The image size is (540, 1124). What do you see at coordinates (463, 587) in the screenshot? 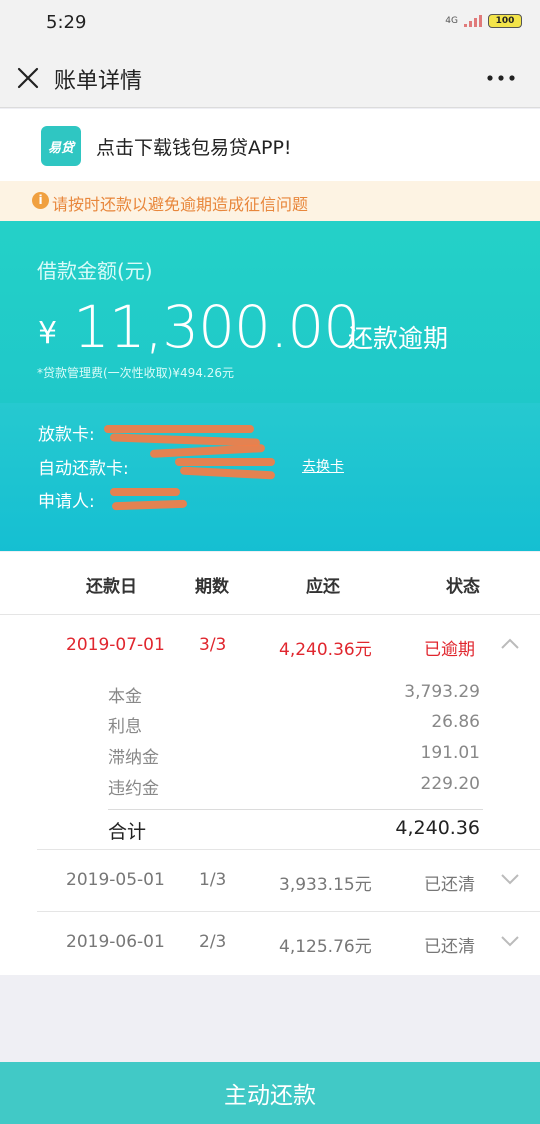
I see `column-header-status: 状态` at bounding box center [463, 587].